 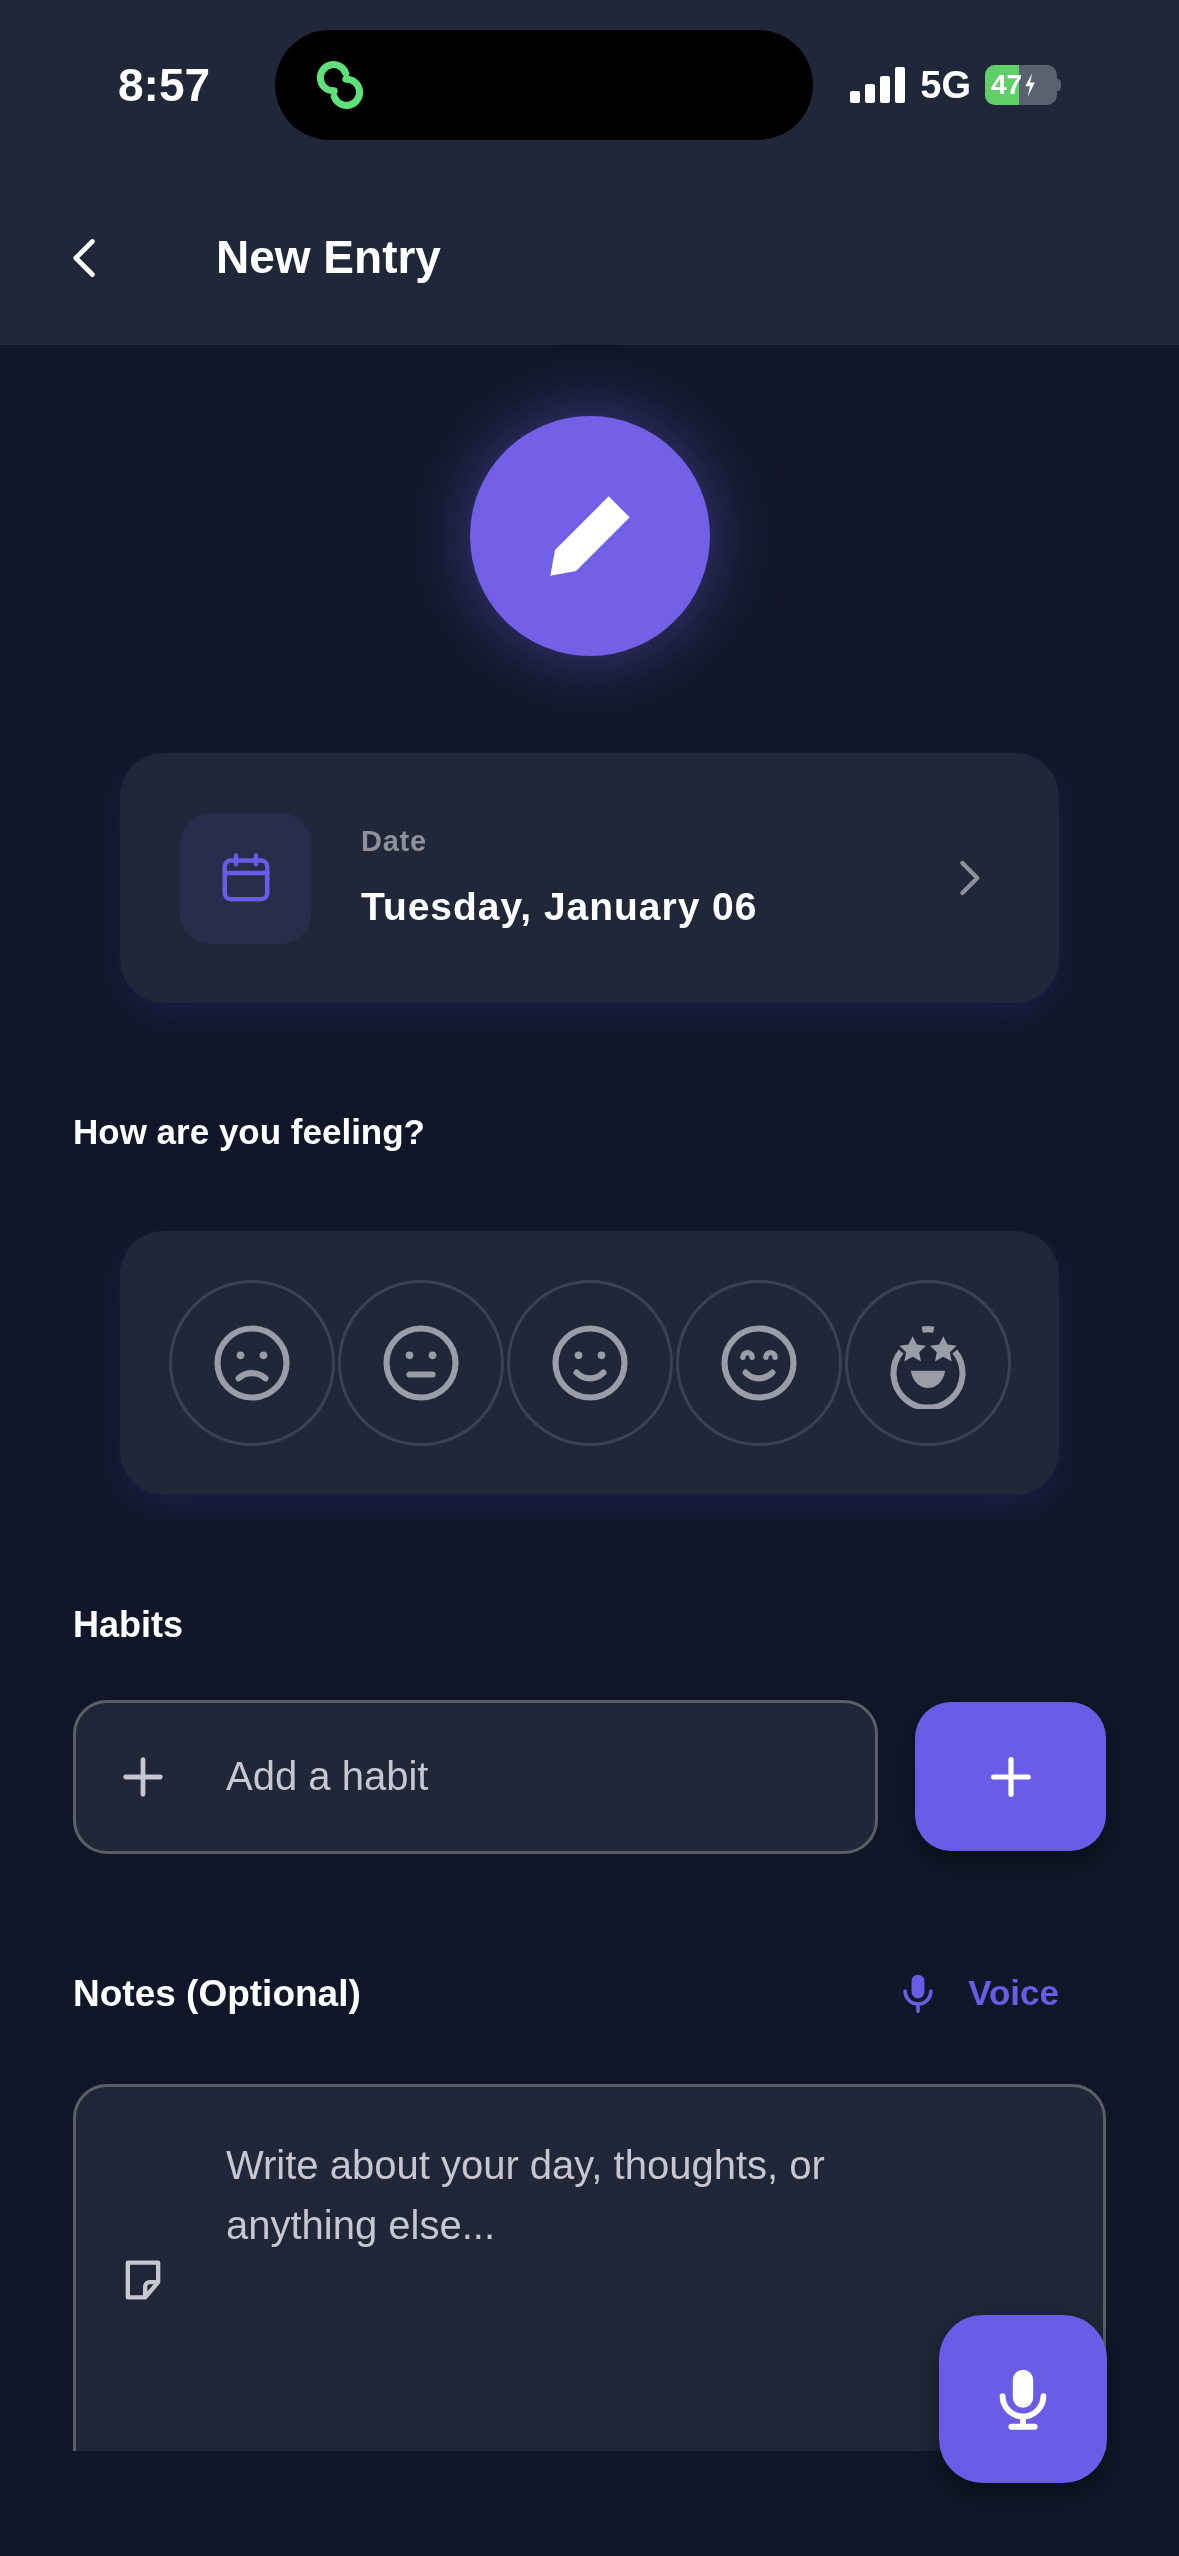 I want to click on notes-heading: Notes (Optional), so click(x=217, y=1993).